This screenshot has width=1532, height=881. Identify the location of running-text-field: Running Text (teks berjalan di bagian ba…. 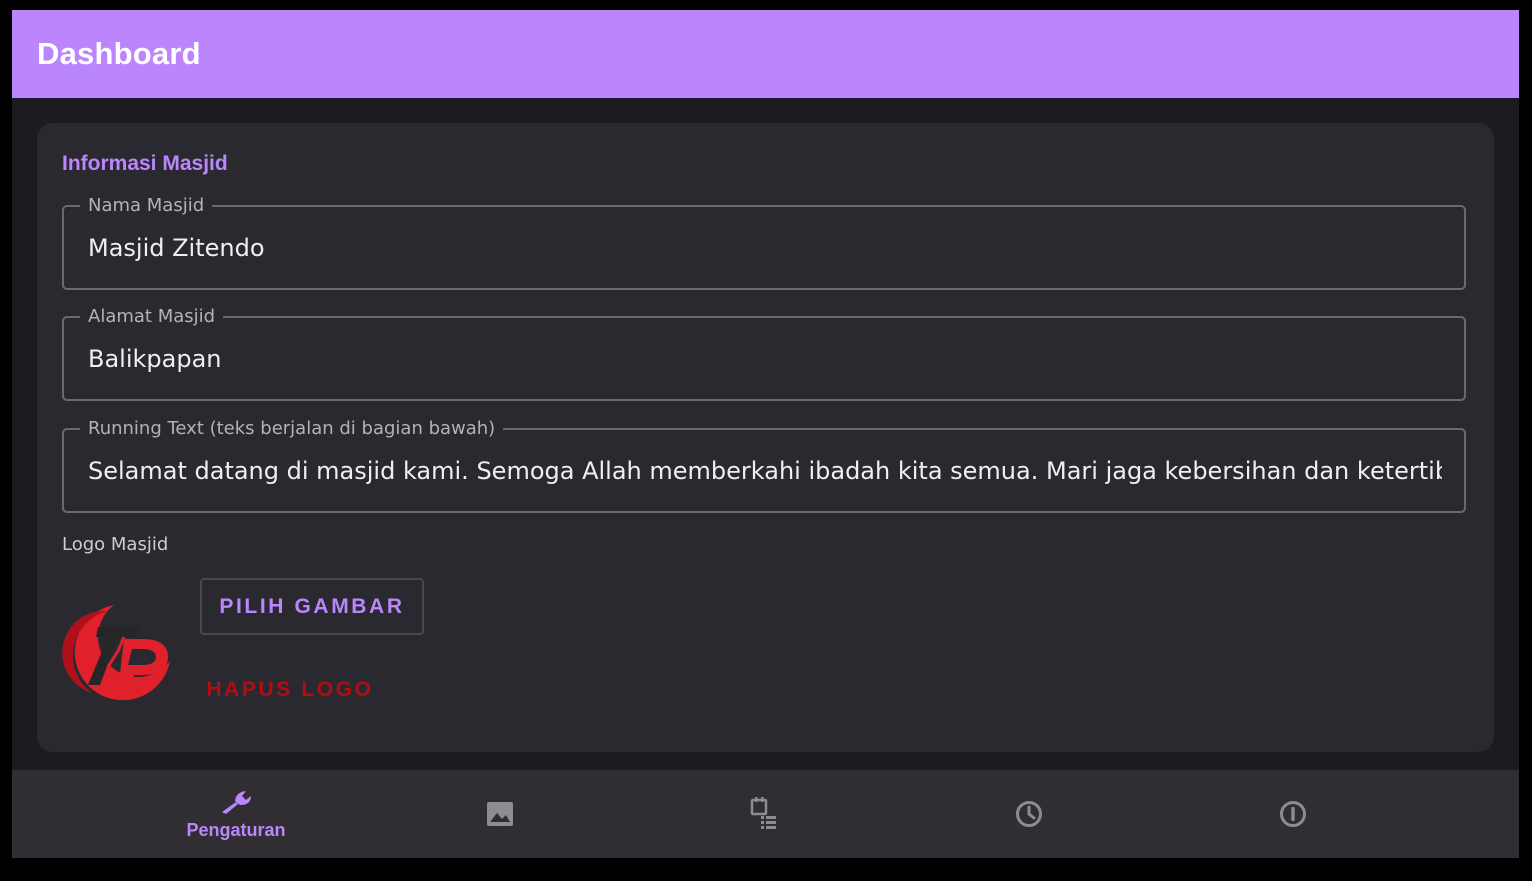
(764, 465).